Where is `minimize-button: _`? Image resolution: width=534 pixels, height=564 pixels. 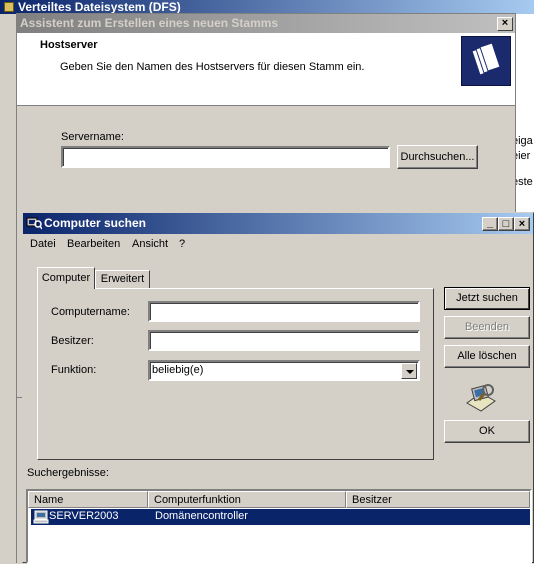 minimize-button: _ is located at coordinates (490, 224).